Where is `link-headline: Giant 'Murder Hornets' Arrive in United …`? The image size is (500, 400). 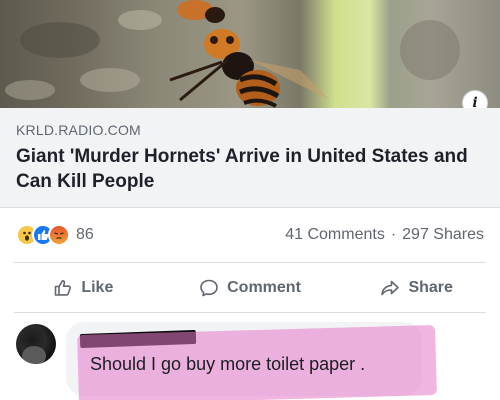 link-headline: Giant 'Murder Hornets' Arrive in United … is located at coordinates (251, 169).